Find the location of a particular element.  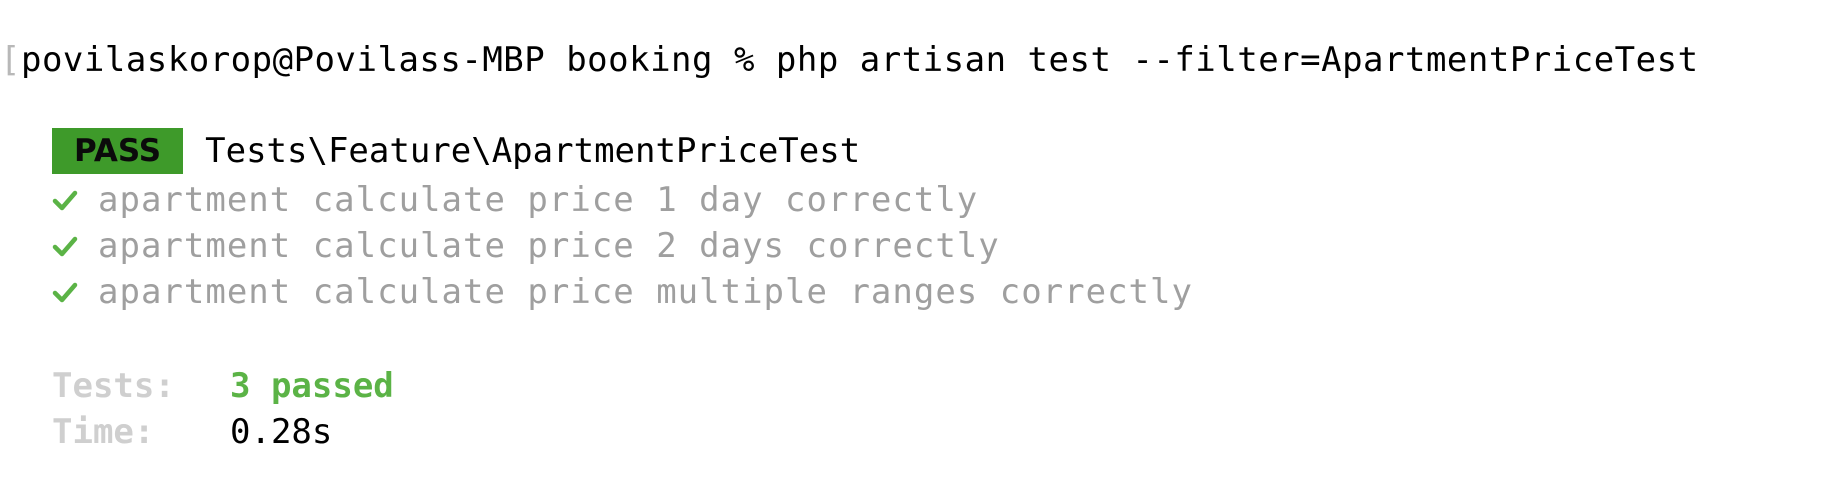

tests-passed-count: 3 passed is located at coordinates (312, 386).